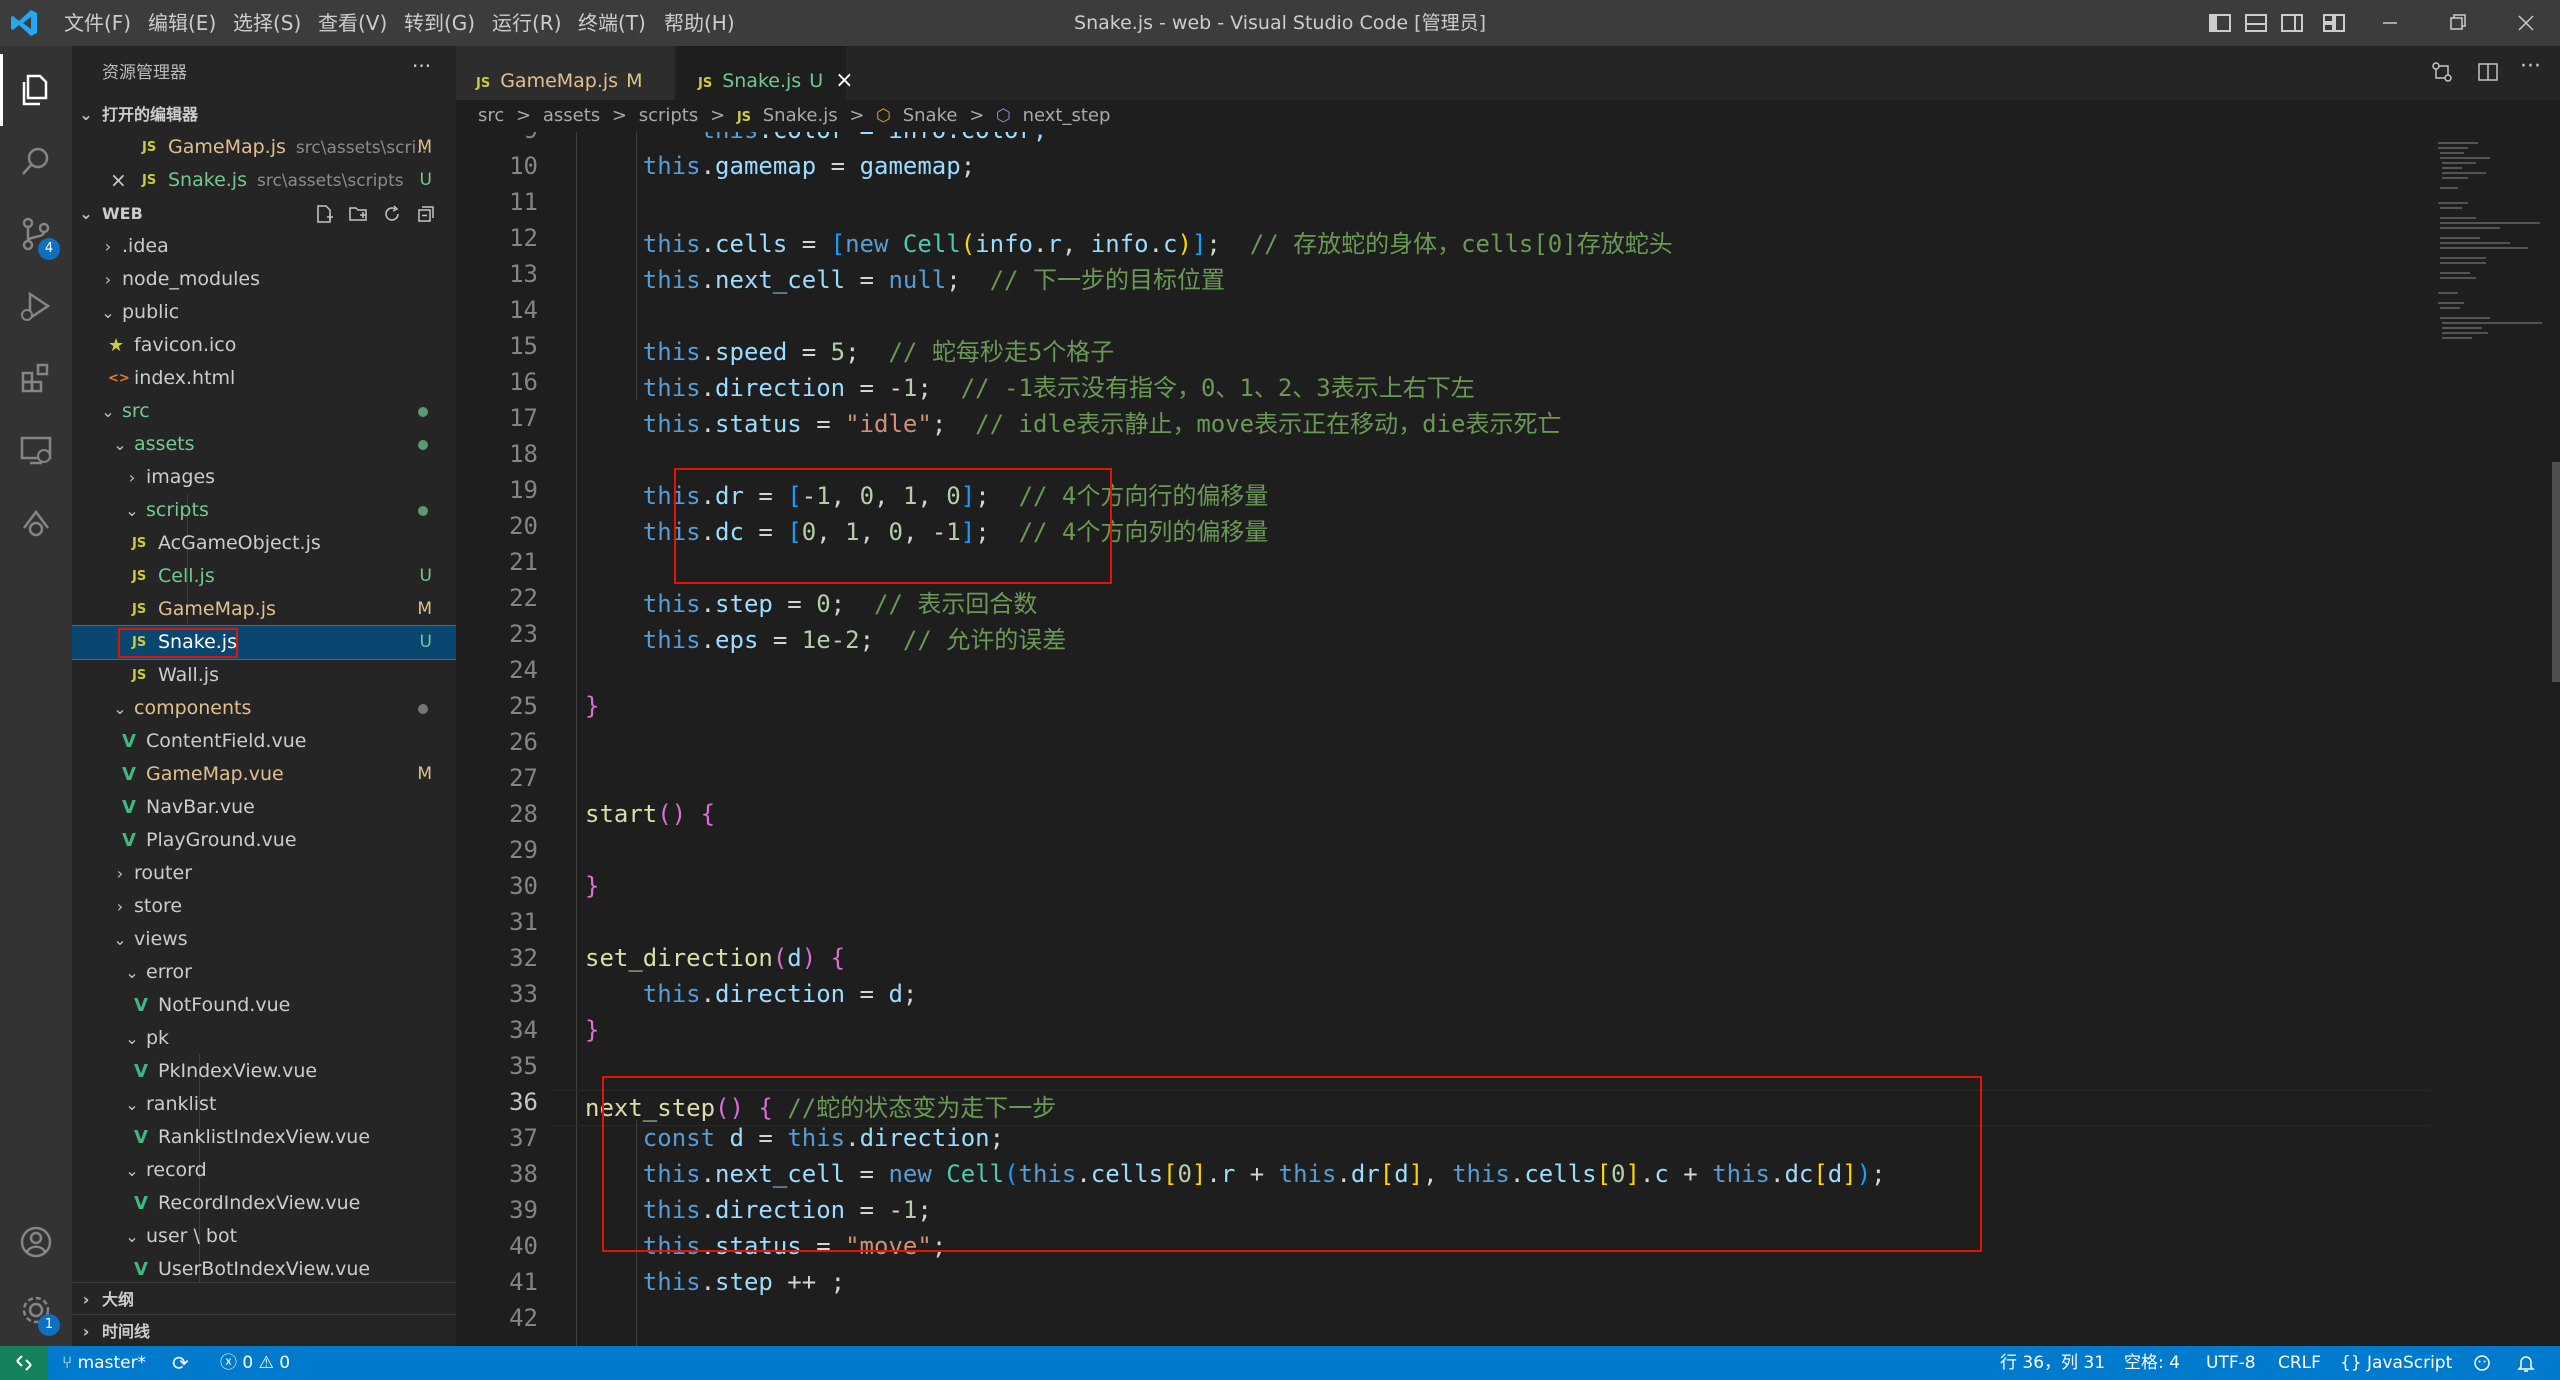 The height and width of the screenshot is (1380, 2560). What do you see at coordinates (255, 1363) in the screenshot?
I see `problems-status: ⓧ 0 ⚠ 0` at bounding box center [255, 1363].